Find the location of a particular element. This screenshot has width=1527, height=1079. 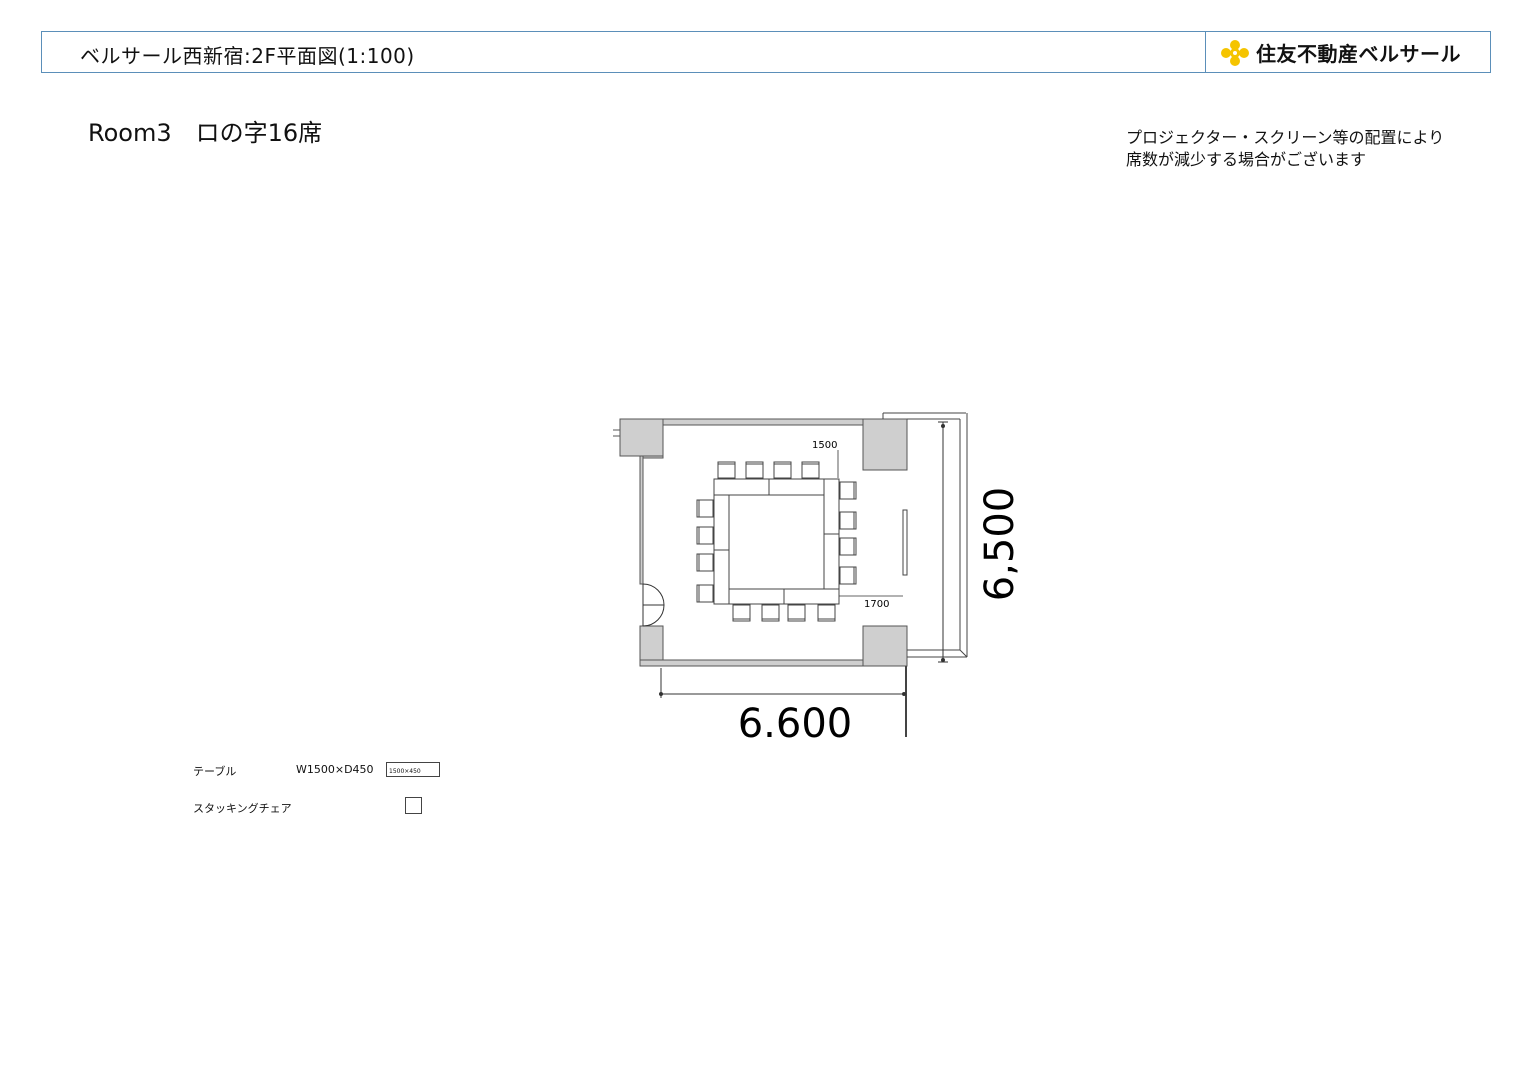

gap-dimension-label: 1700 is located at coordinates (876, 604).